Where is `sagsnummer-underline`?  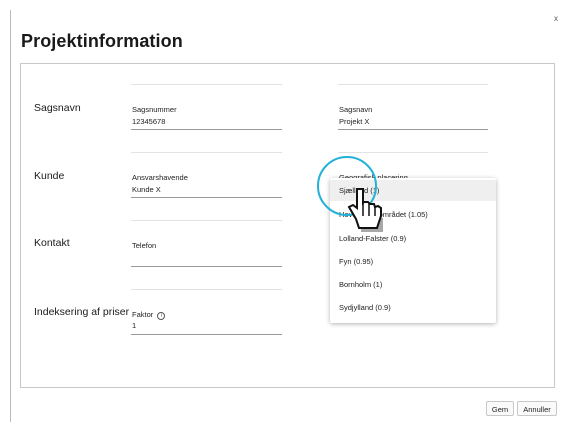 sagsnummer-underline is located at coordinates (206, 129).